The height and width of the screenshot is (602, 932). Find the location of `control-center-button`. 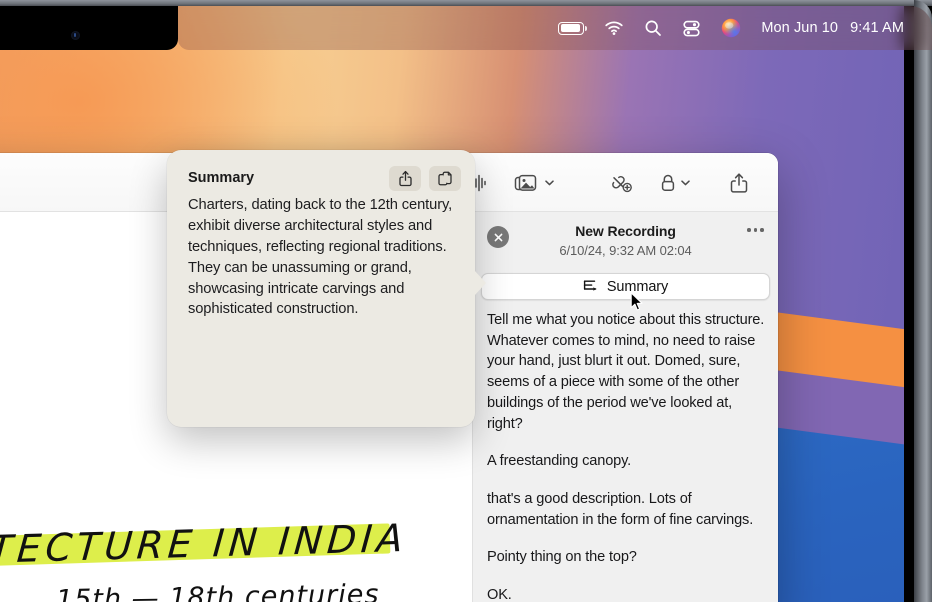

control-center-button is located at coordinates (691, 28).